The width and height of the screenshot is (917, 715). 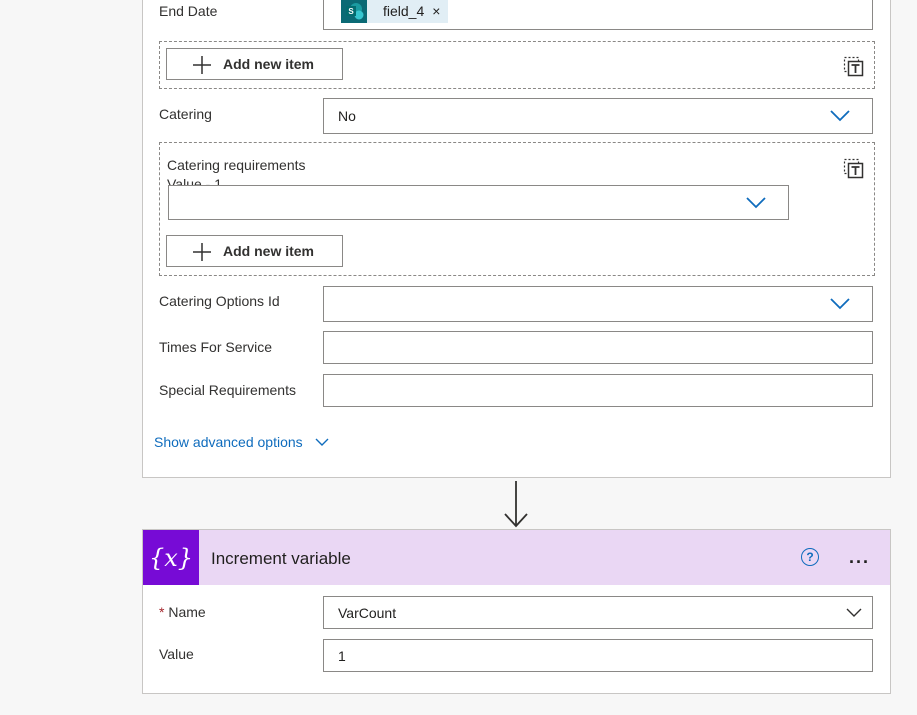 I want to click on catering-requirements-label: Catering requirements, so click(x=236, y=165).